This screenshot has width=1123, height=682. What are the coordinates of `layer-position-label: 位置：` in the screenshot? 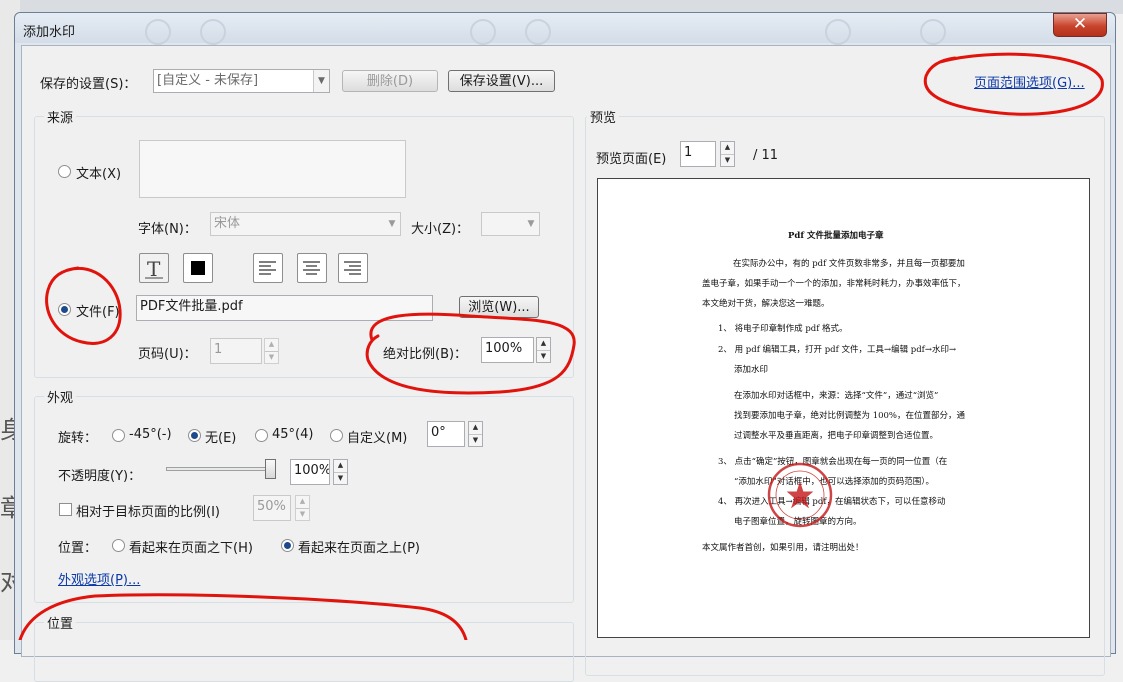 It's located at (78, 548).